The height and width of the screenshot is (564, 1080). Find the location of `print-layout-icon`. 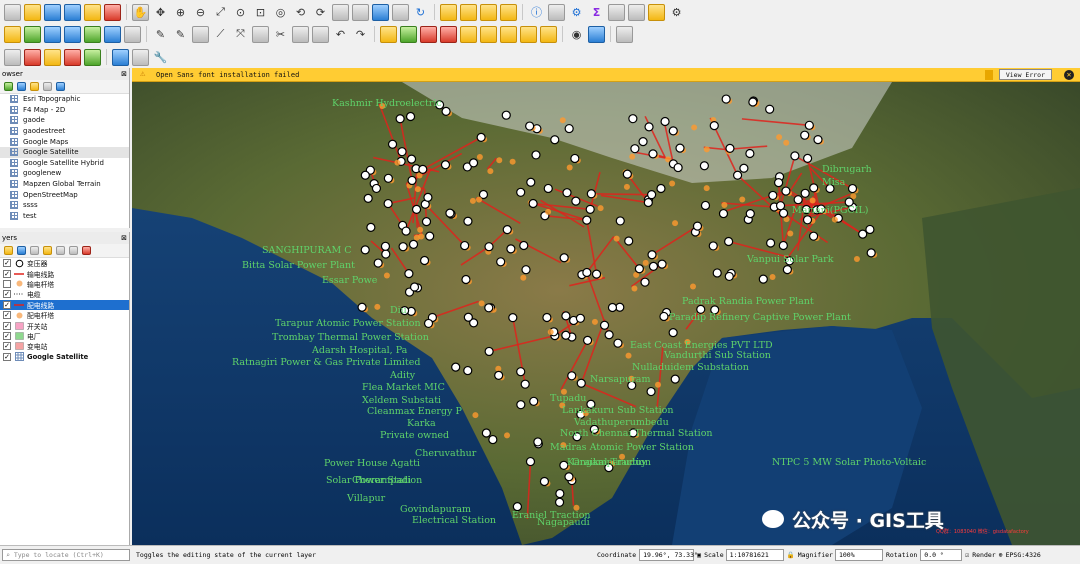

print-layout-icon is located at coordinates (92, 12).